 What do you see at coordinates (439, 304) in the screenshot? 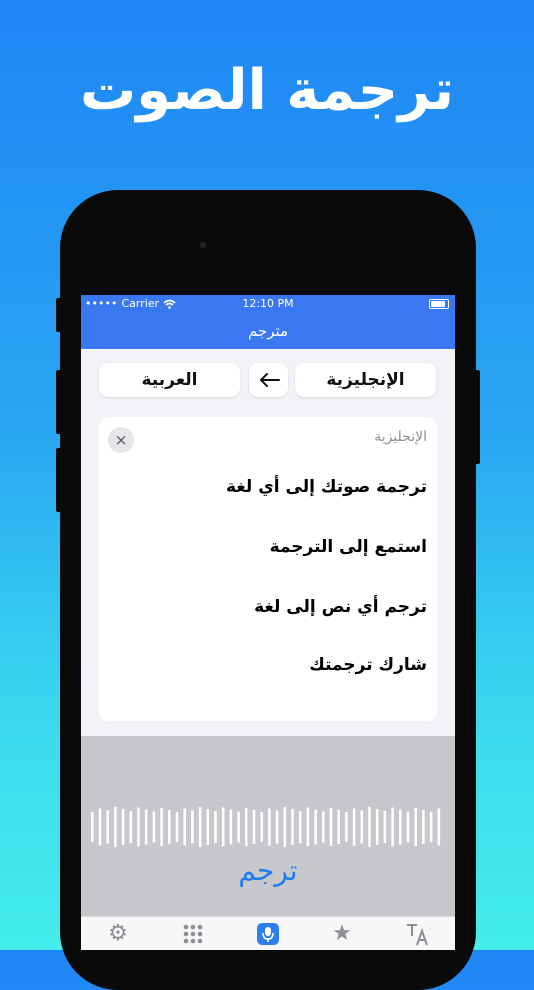
I see `battery-icon` at bounding box center [439, 304].